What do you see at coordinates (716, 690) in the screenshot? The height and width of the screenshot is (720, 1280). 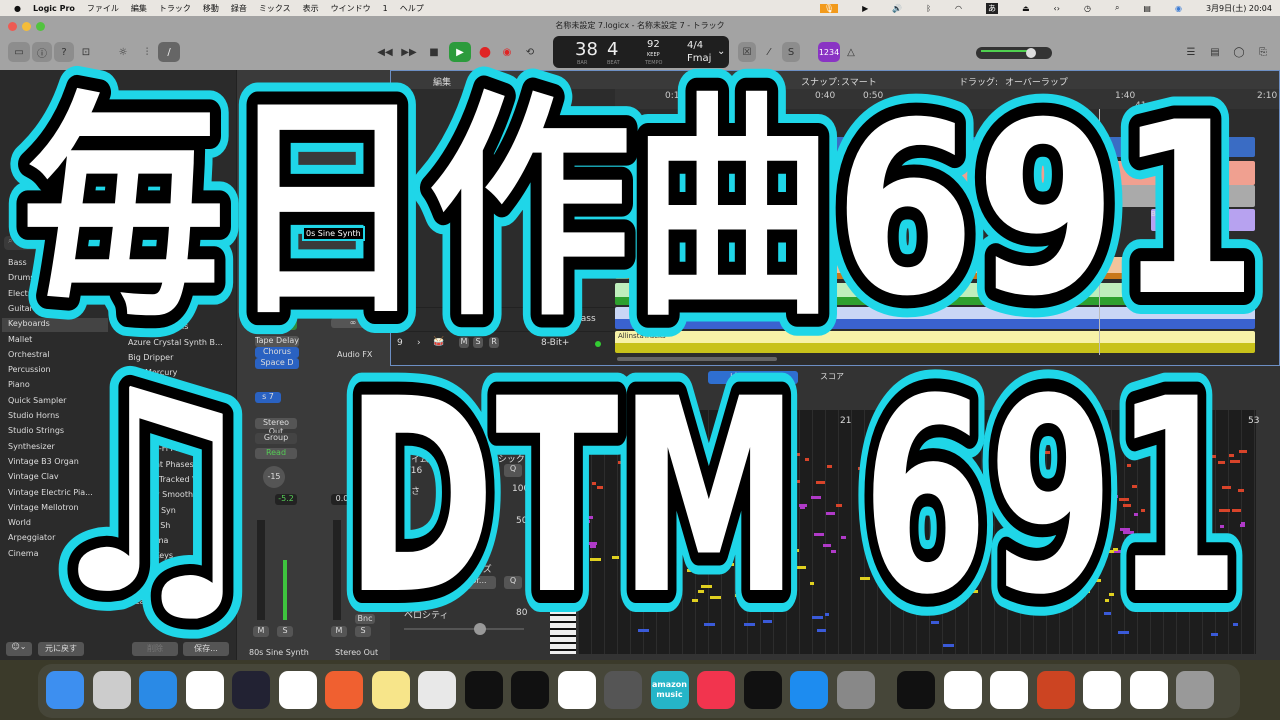 I see `dock-item-music` at bounding box center [716, 690].